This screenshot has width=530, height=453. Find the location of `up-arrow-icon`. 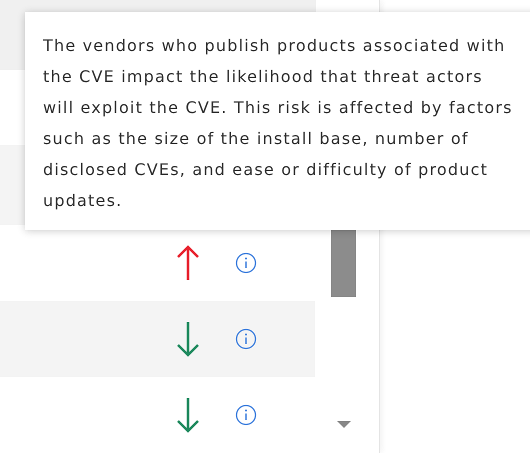

up-arrow-icon is located at coordinates (188, 263).